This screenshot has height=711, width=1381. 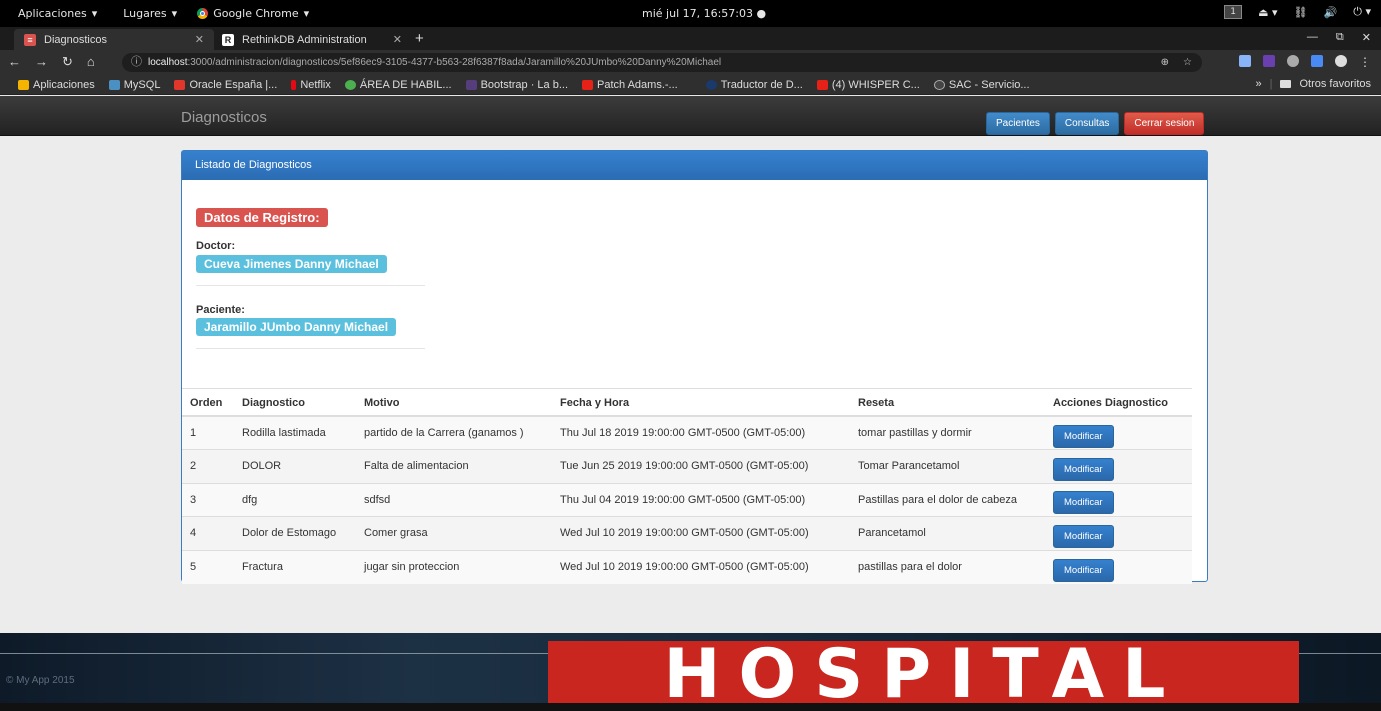 What do you see at coordinates (1340, 37) in the screenshot?
I see `maximize-icon: ⧉` at bounding box center [1340, 37].